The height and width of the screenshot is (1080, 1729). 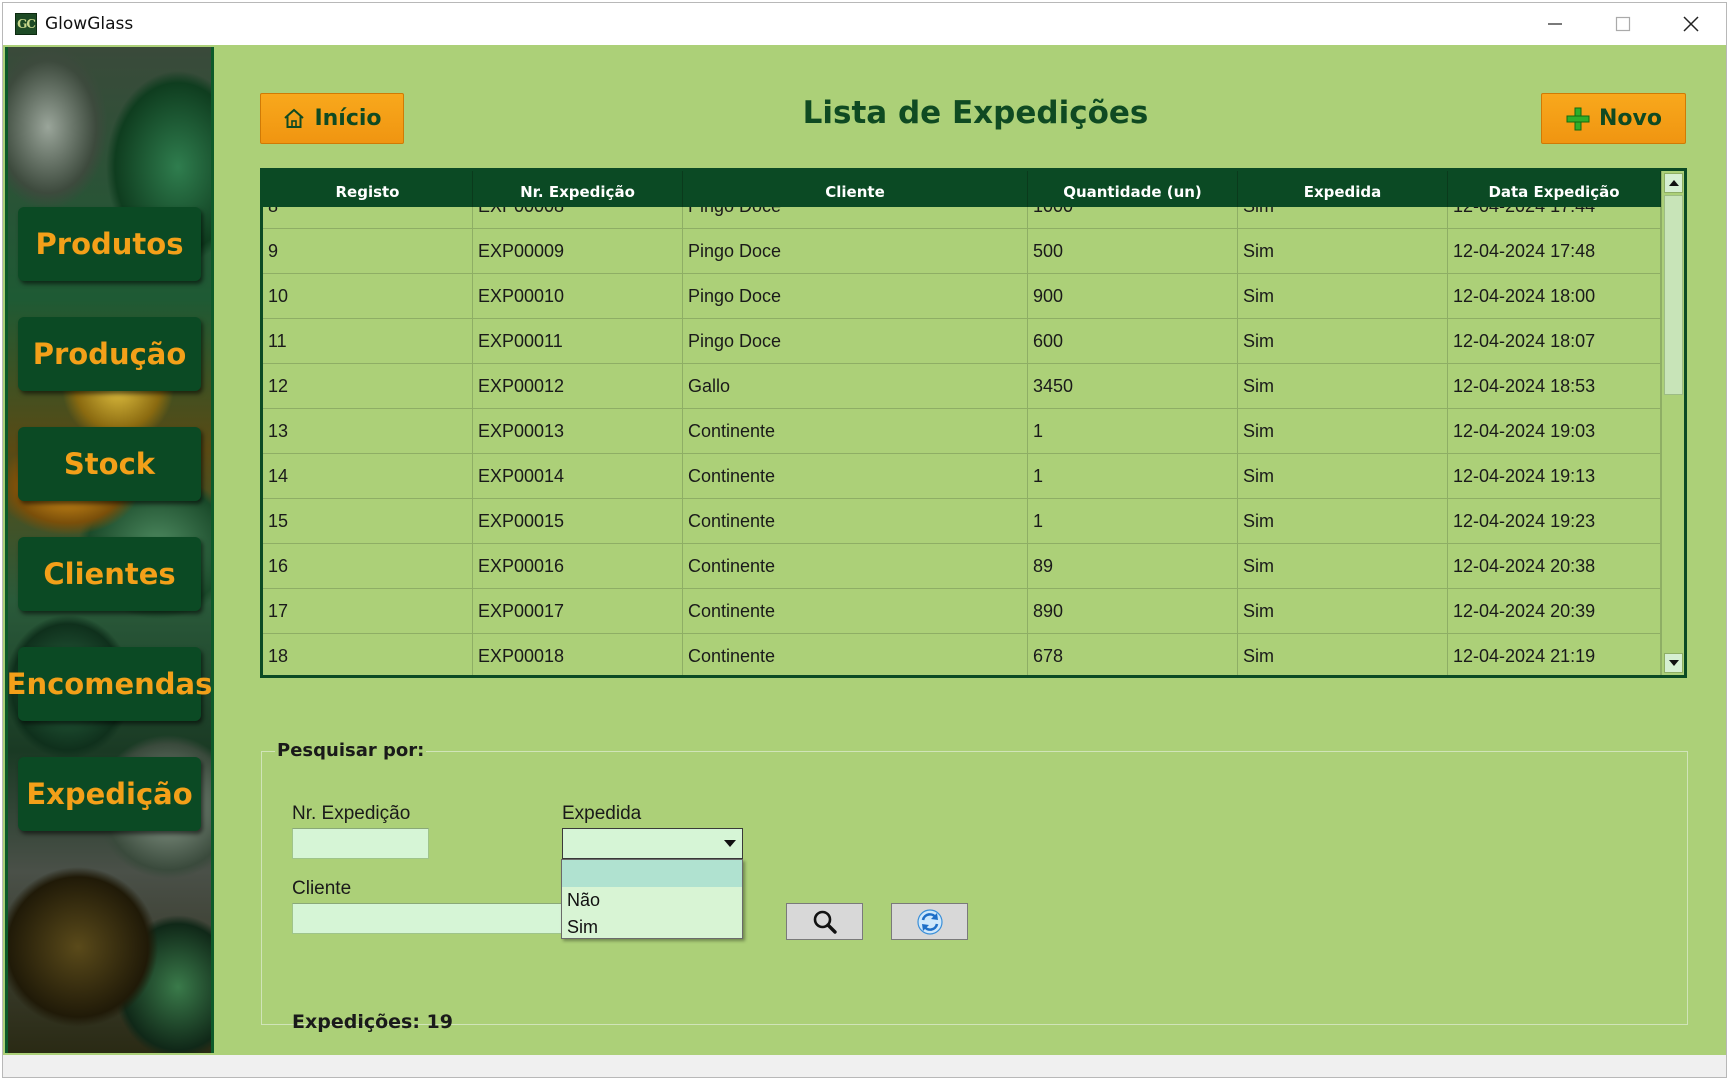 What do you see at coordinates (578, 566) in the screenshot?
I see `table-cell: EXP00016` at bounding box center [578, 566].